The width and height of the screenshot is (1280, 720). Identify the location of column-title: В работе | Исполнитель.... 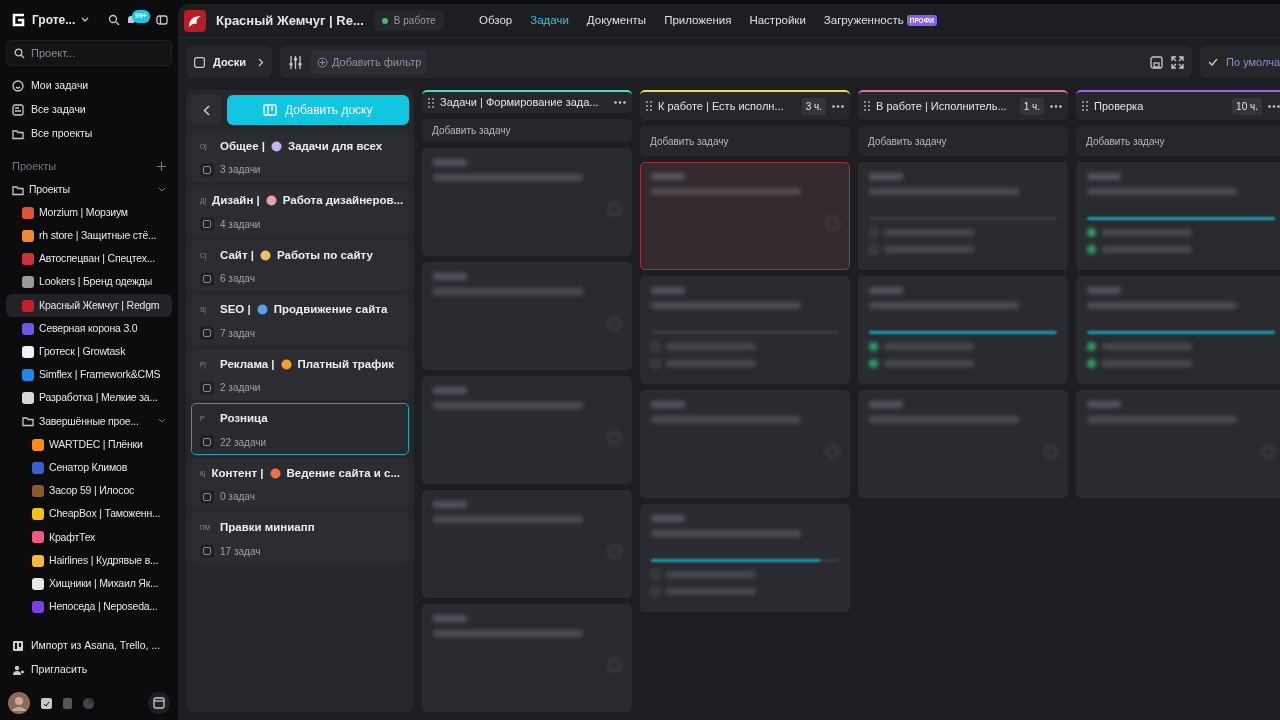
(942, 106).